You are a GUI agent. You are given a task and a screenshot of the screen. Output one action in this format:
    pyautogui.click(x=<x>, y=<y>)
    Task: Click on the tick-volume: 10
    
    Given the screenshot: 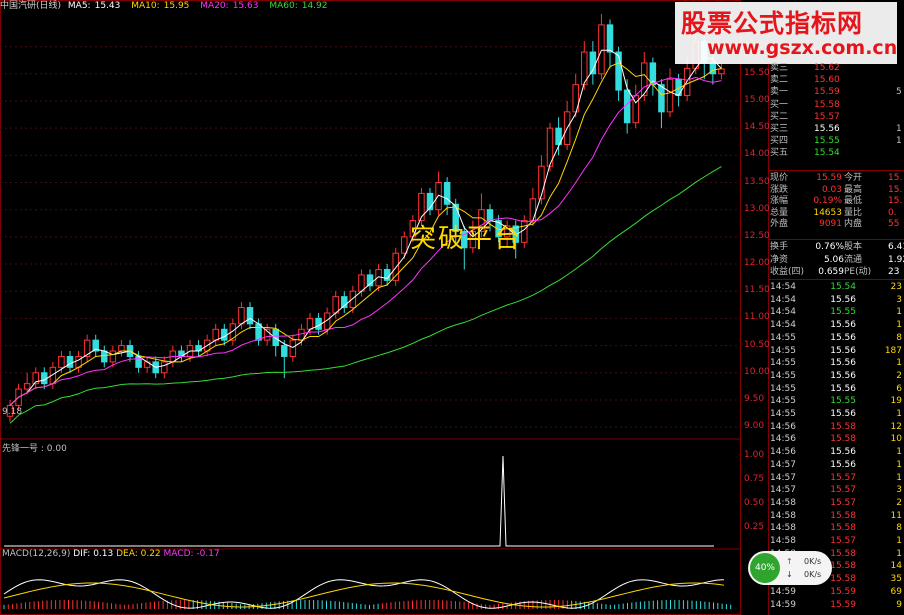 What is the action you would take?
    pyautogui.click(x=896, y=439)
    